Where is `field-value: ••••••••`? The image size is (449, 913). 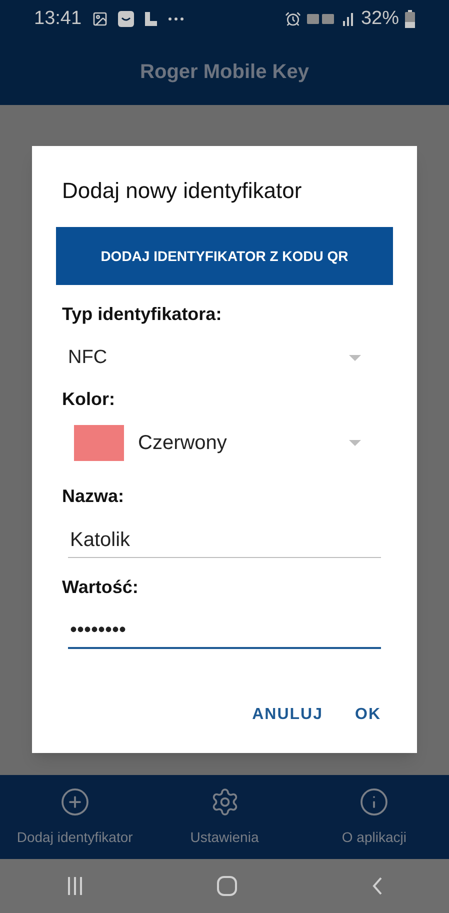 field-value: •••••••• is located at coordinates (98, 630).